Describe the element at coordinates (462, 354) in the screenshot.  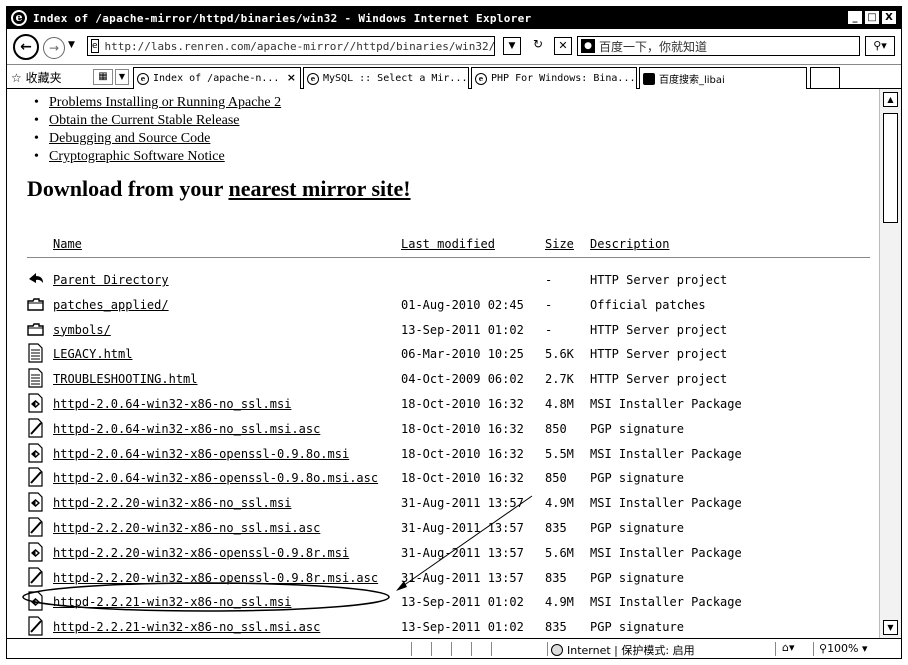
I see `modified-date-cell: 06-Mar-2010 10:25` at that location.